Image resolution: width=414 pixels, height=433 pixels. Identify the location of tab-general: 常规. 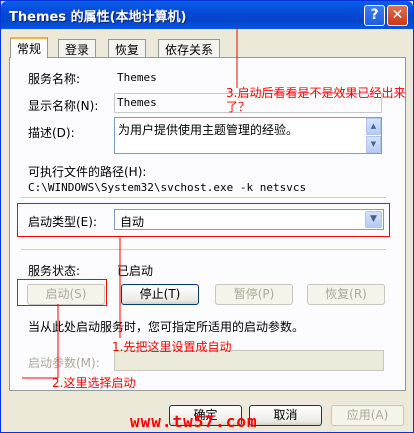
(29, 47).